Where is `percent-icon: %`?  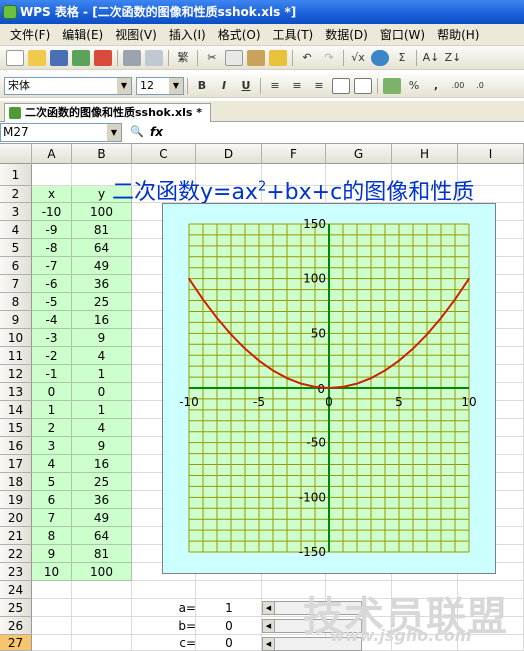 percent-icon: % is located at coordinates (414, 86).